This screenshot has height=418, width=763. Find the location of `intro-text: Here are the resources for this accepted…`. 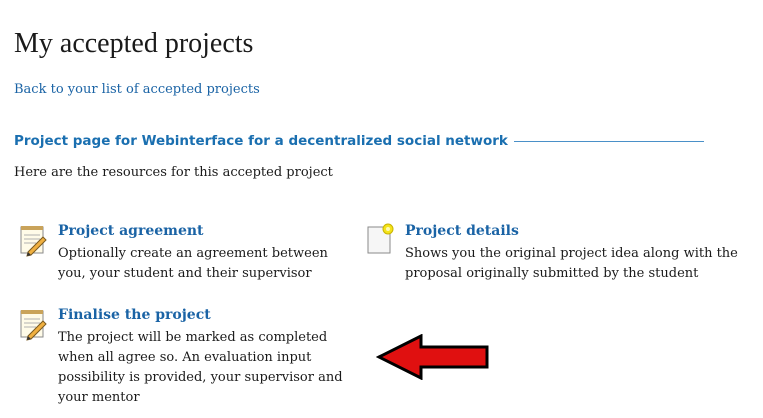

intro-text: Here are the resources for this accepted… is located at coordinates (173, 172).